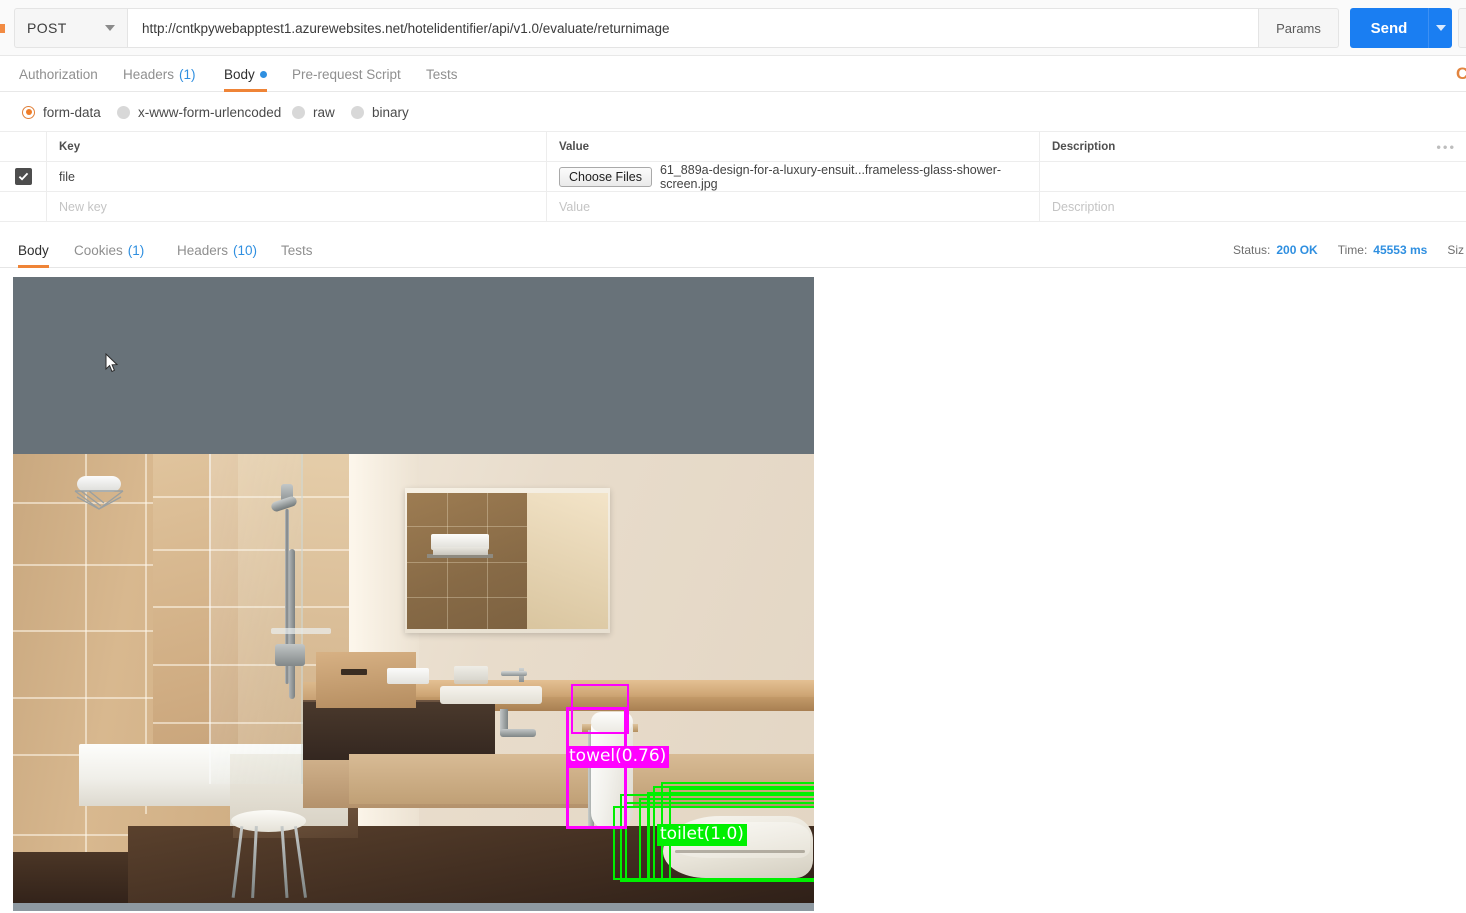  I want to click on mirror-reflection-right, so click(567, 561).